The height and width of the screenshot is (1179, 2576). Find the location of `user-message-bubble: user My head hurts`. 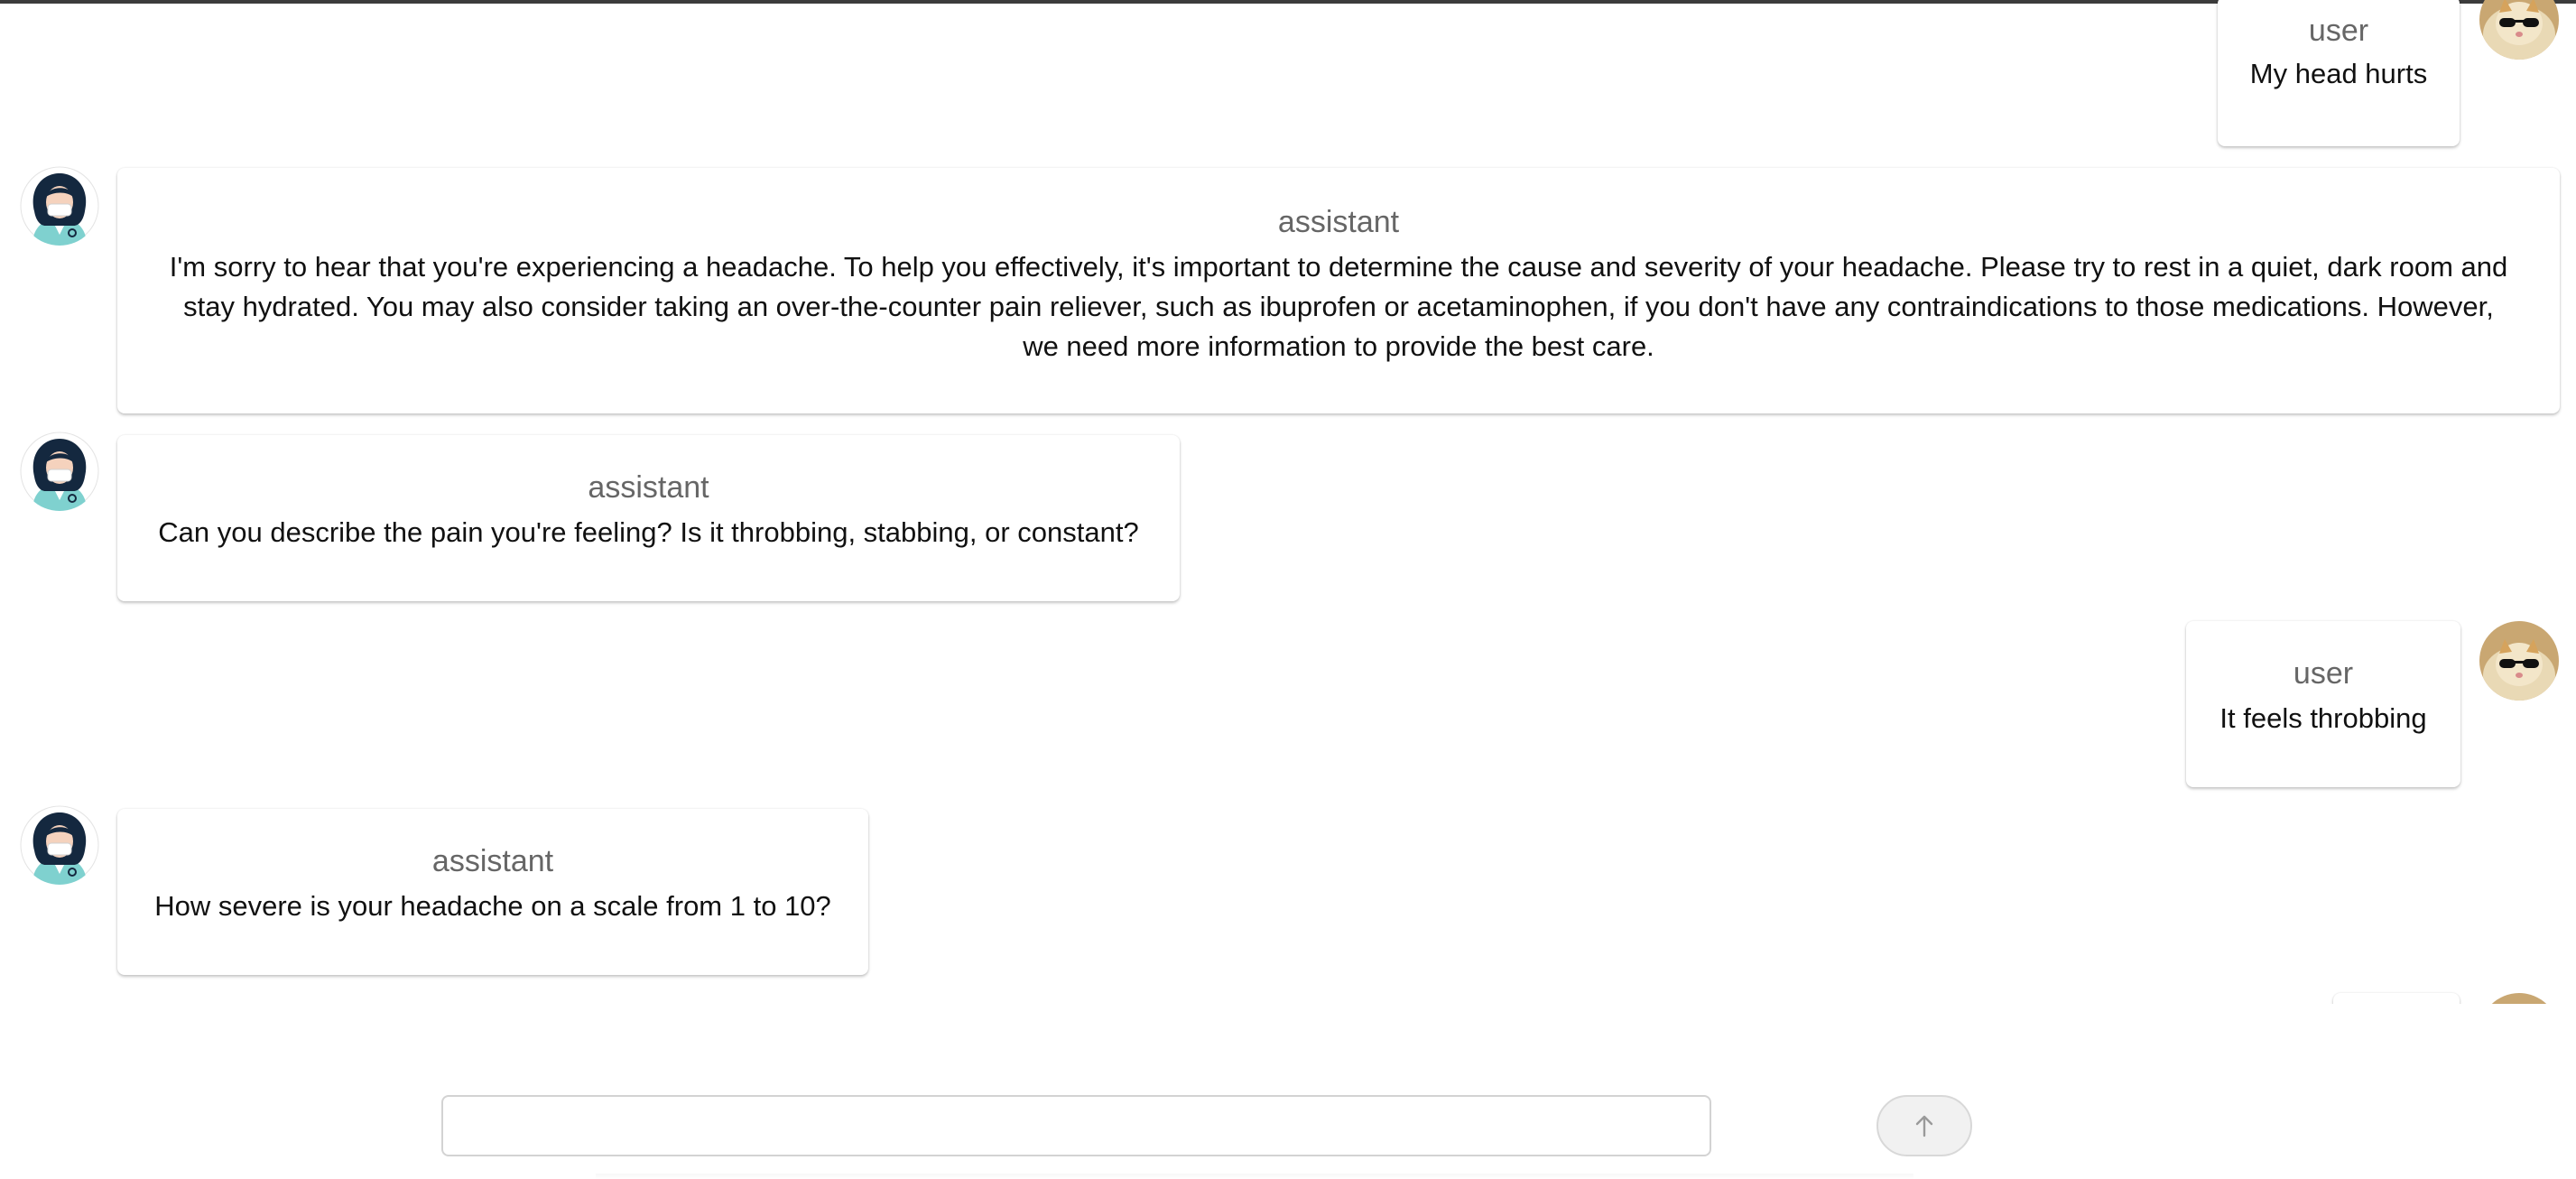

user-message-bubble: user My head hurts is located at coordinates (2339, 73).